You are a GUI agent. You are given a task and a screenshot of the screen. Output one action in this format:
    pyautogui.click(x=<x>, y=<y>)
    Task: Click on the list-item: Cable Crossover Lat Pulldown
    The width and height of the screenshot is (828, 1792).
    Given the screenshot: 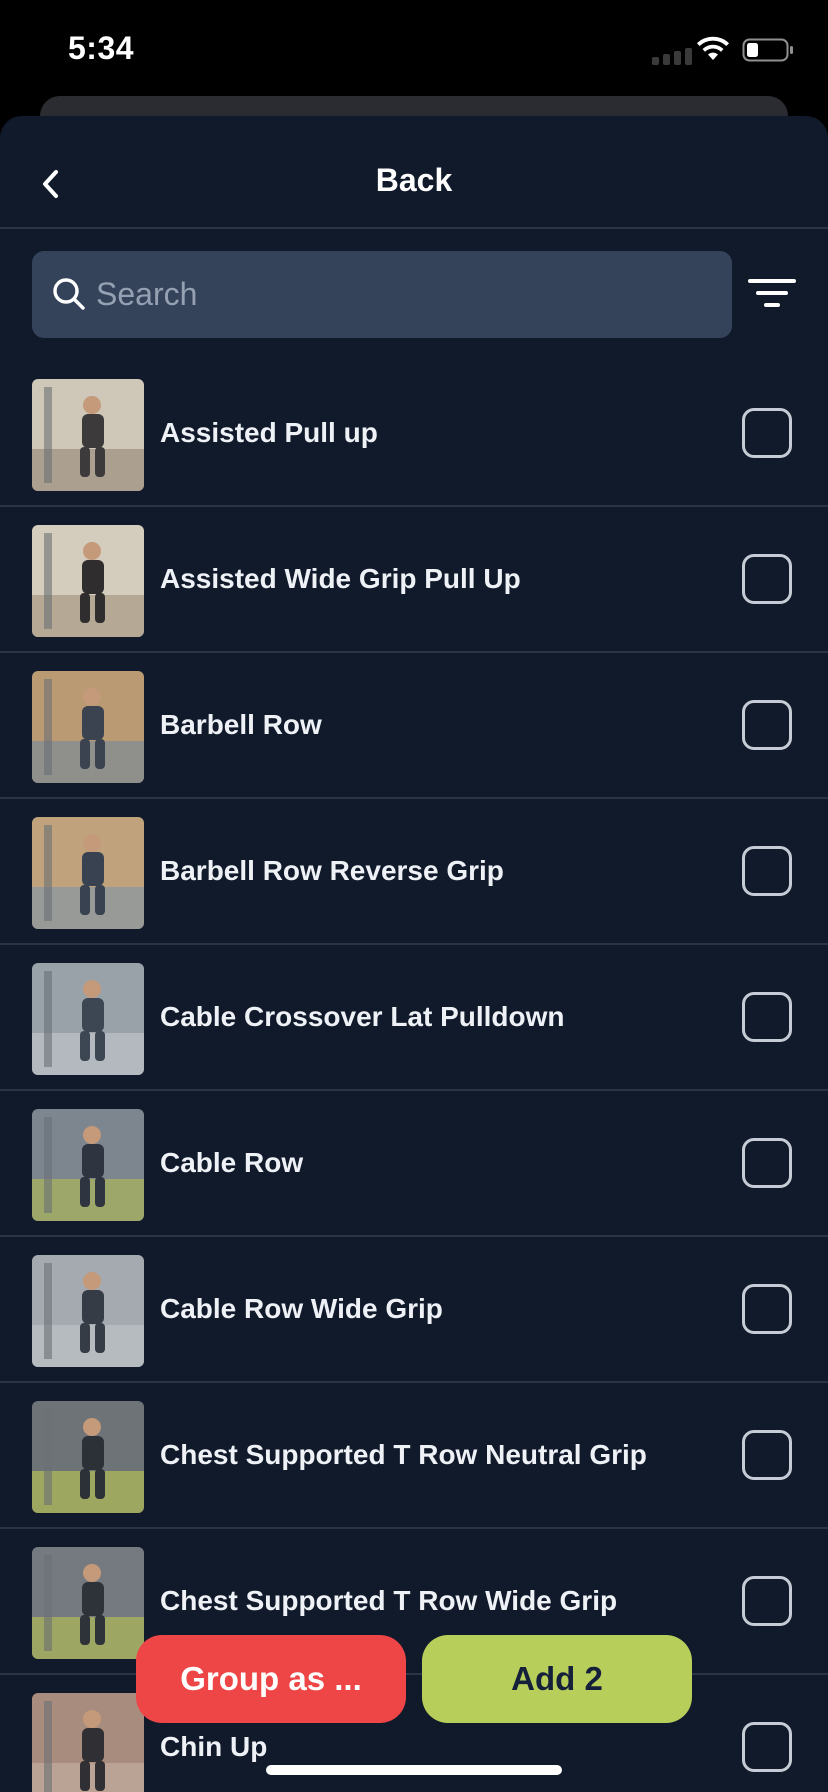 What is the action you would take?
    pyautogui.click(x=414, y=1018)
    